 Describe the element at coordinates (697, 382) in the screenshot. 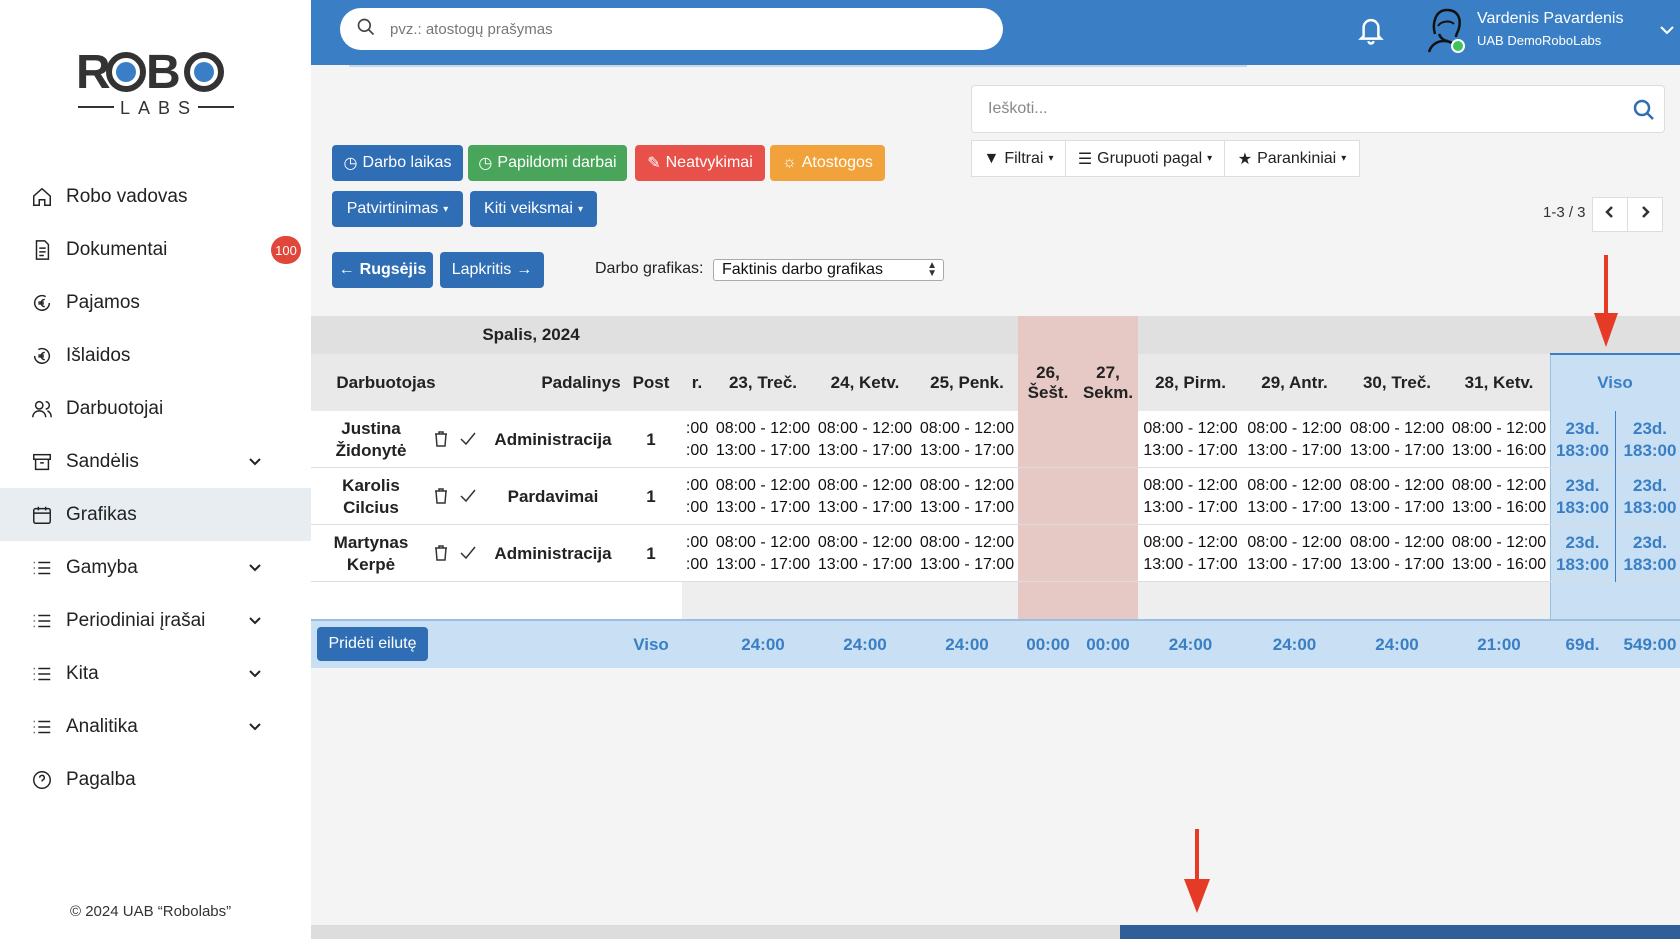

I see `col-partial-day: r.` at that location.